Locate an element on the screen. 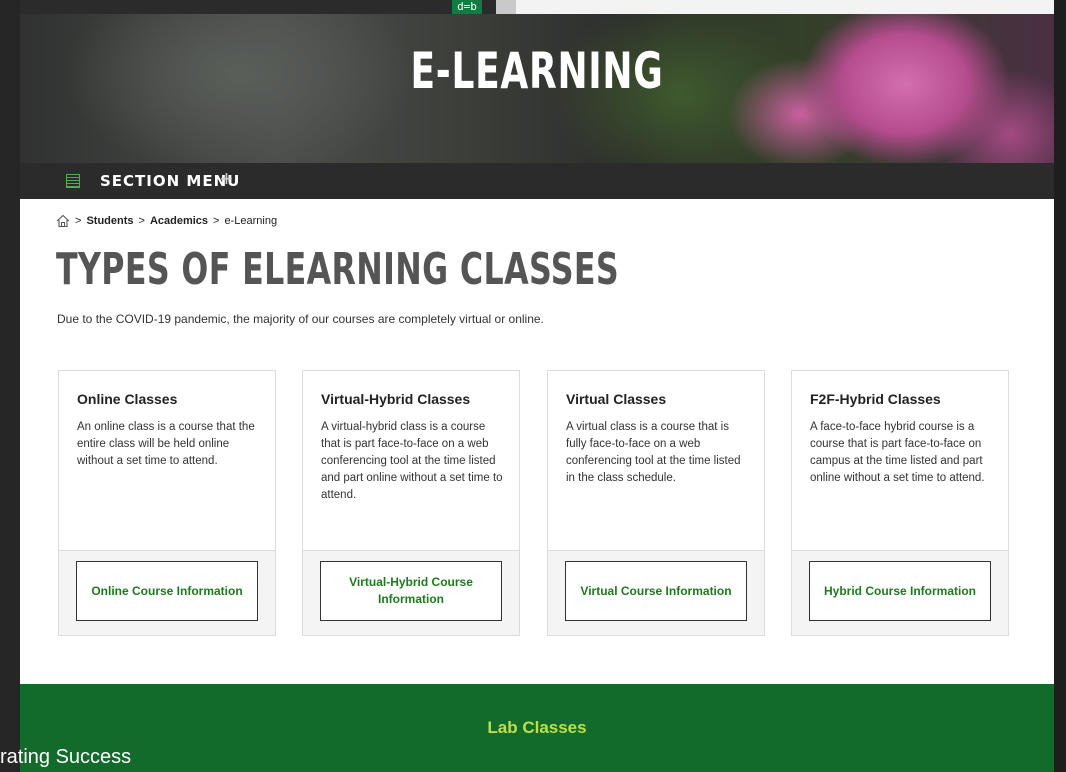 The image size is (1066, 772). hybrid-course-info-button: Hybrid Course Information is located at coordinates (900, 591).